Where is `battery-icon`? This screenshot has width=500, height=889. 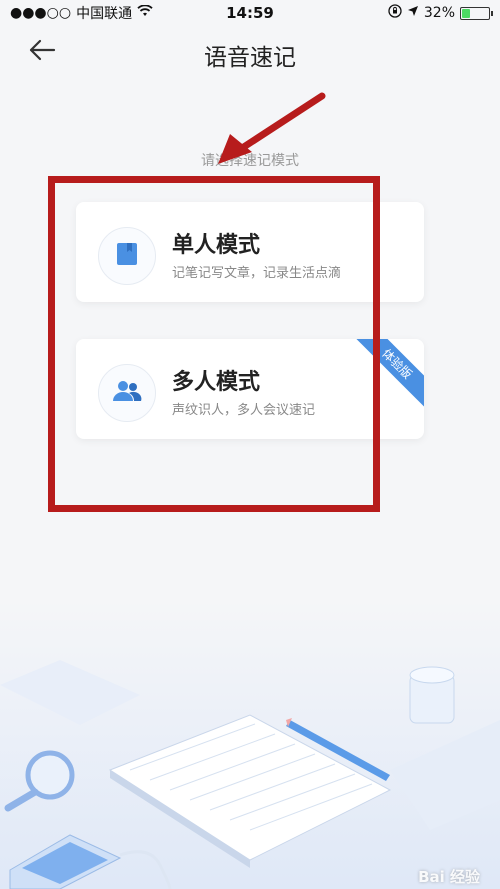
battery-icon is located at coordinates (476, 13).